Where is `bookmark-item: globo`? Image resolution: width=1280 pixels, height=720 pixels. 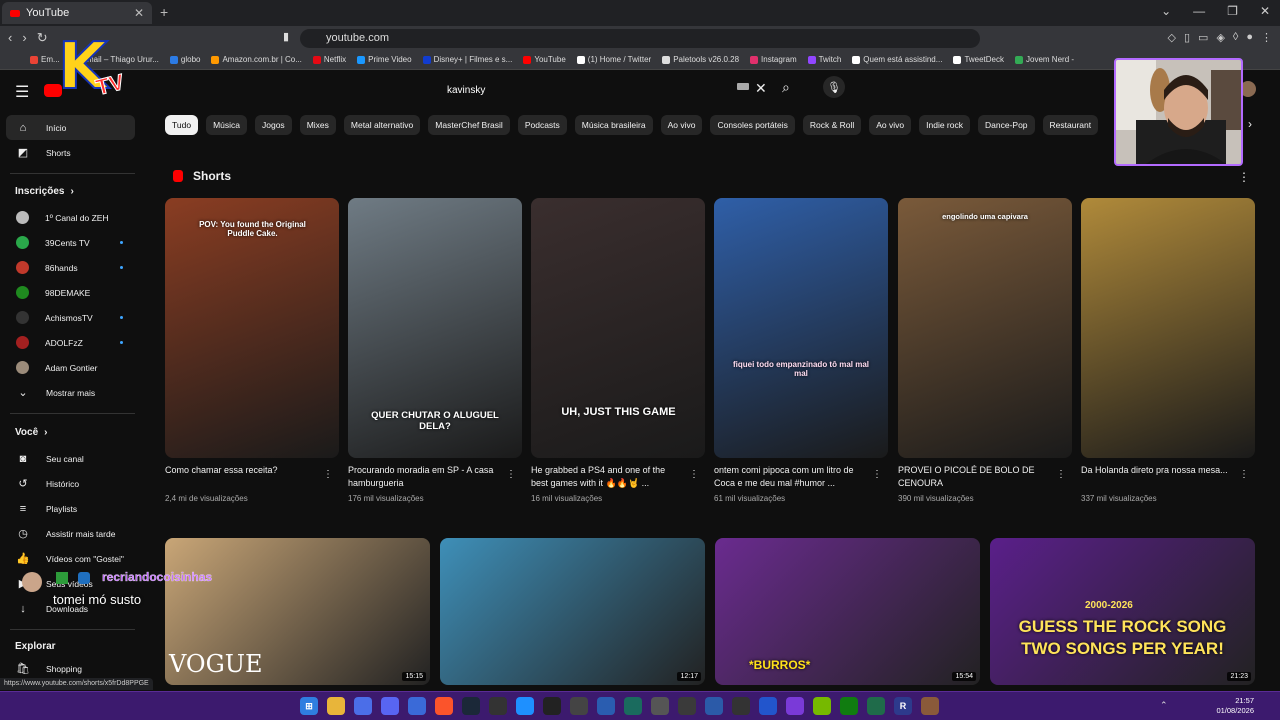 bookmark-item: globo is located at coordinates (184, 59).